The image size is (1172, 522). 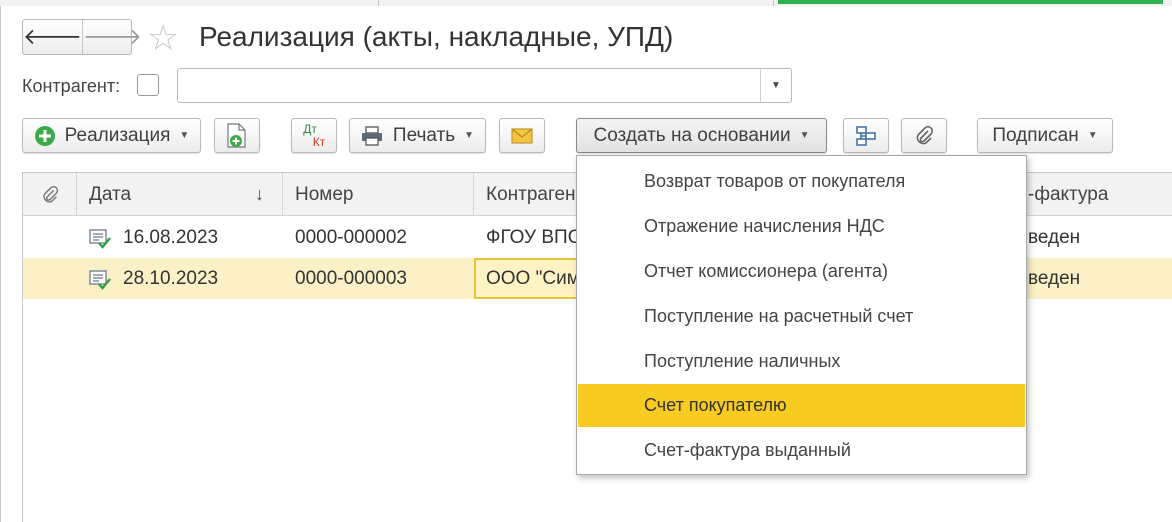 I want to click on counterparty-input, so click(x=469, y=85).